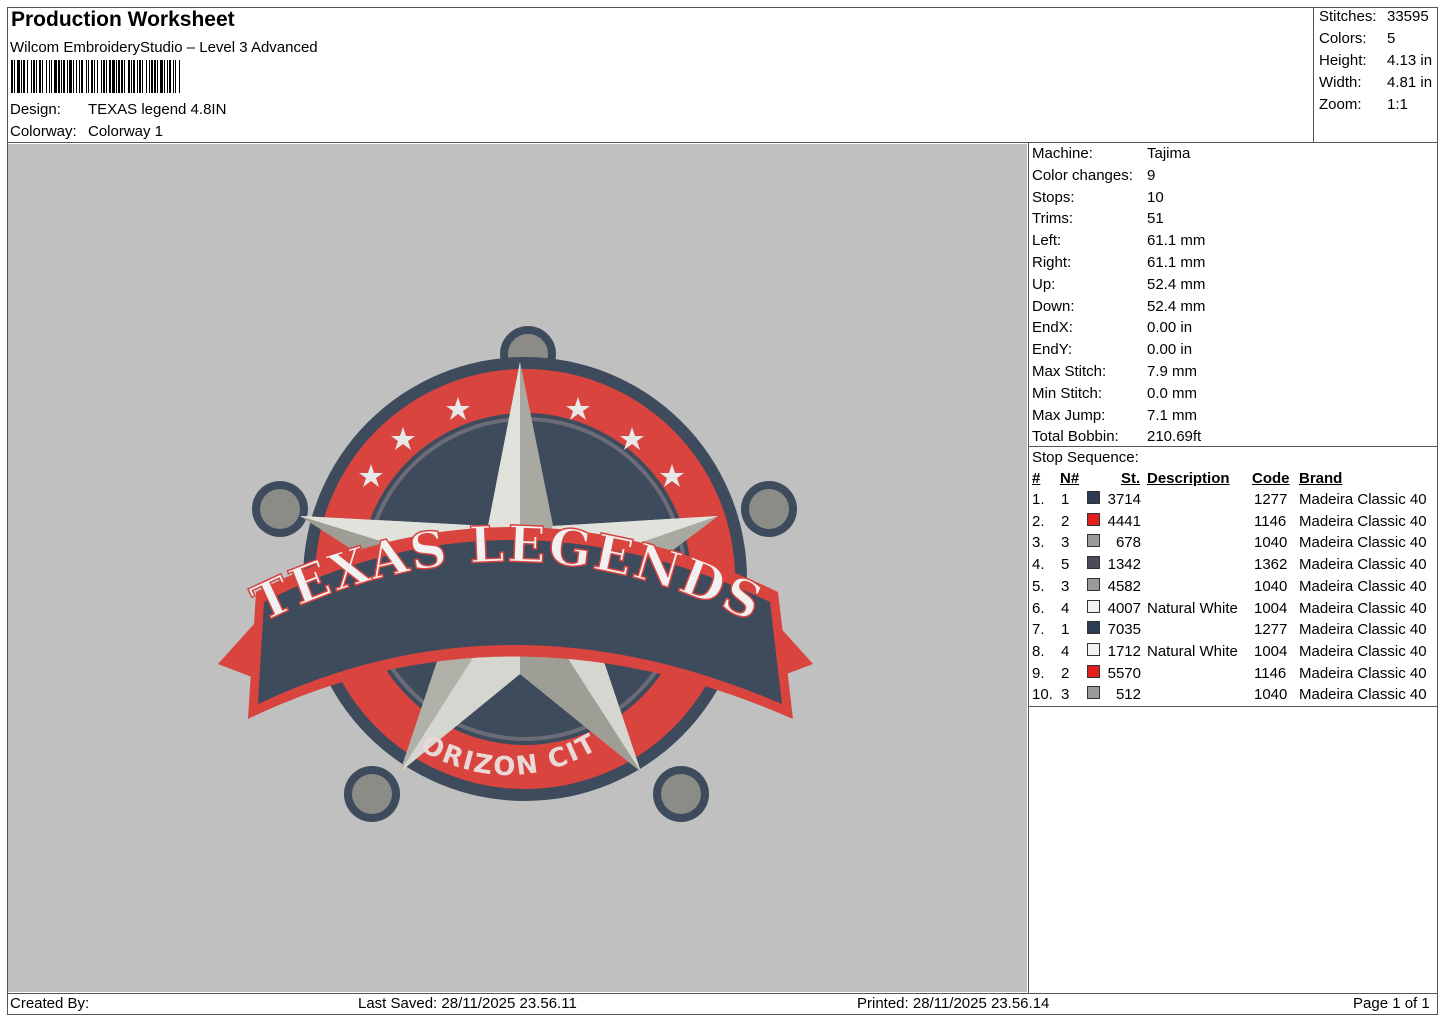 The height and width of the screenshot is (1021, 1445). Describe the element at coordinates (1124, 521) in the screenshot. I see `row-stitches: 4441` at that location.